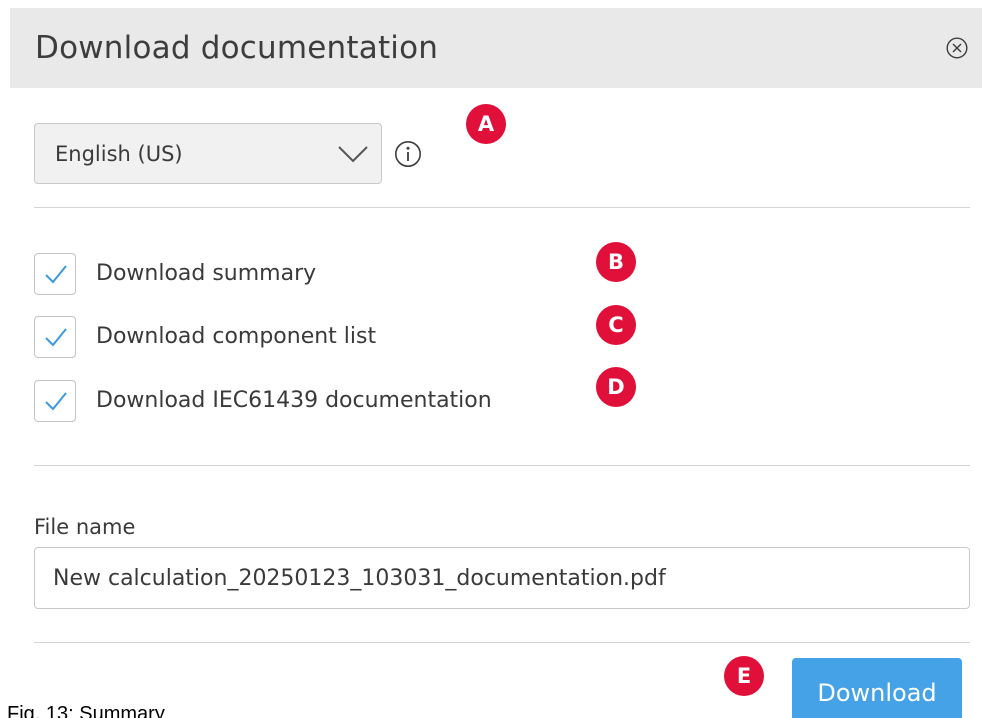 The width and height of the screenshot is (982, 718). I want to click on dialog-header: Download documentation, so click(496, 48).